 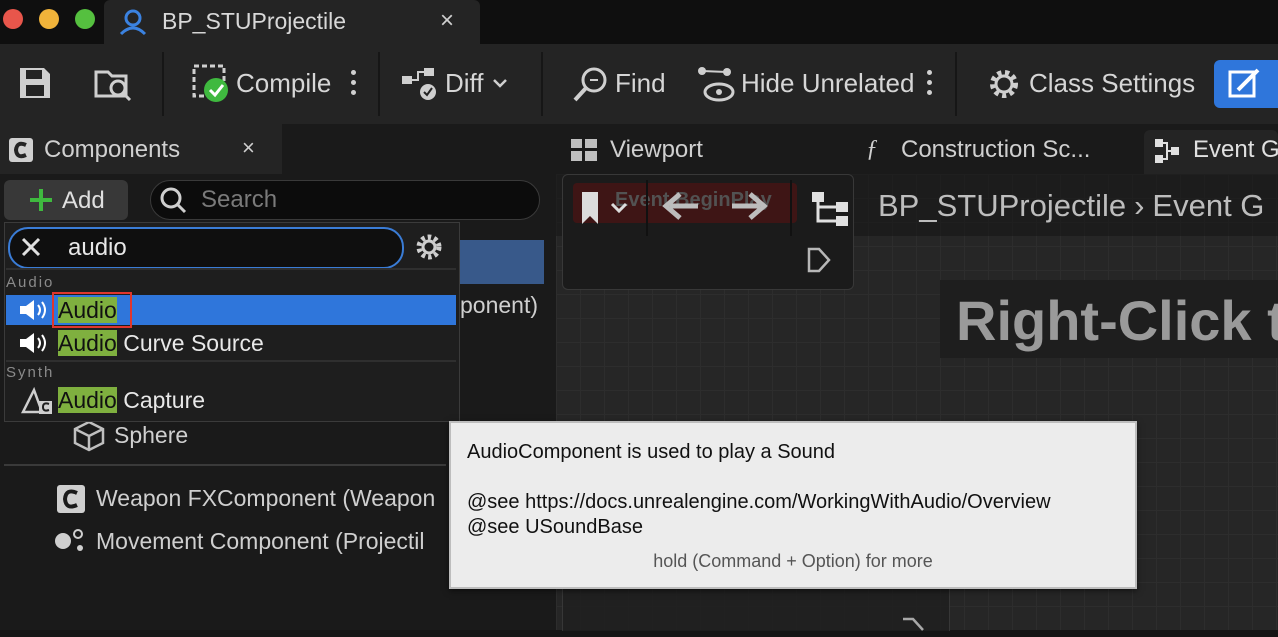 I want to click on document-tab-close-icon: ×, so click(x=447, y=21).